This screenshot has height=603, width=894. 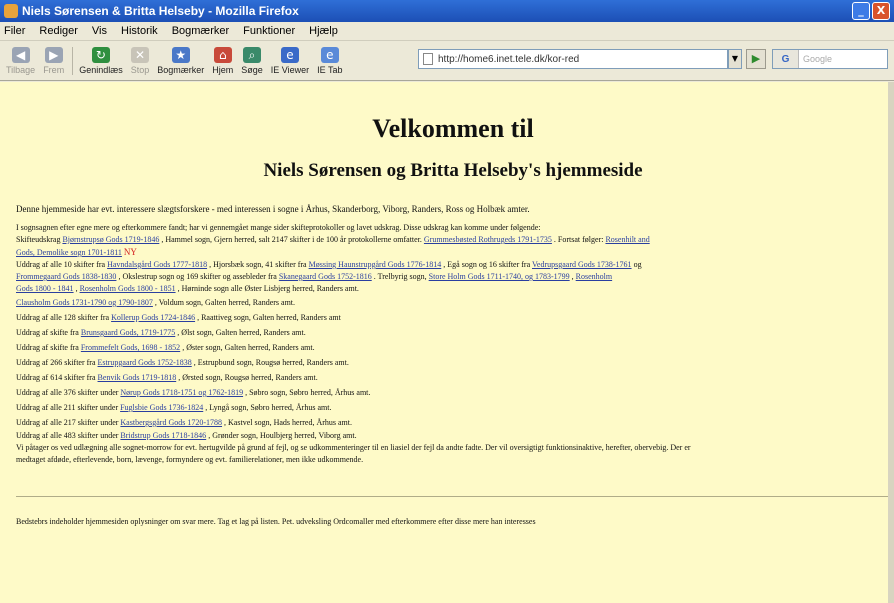 I want to click on close-button: X, so click(x=881, y=11).